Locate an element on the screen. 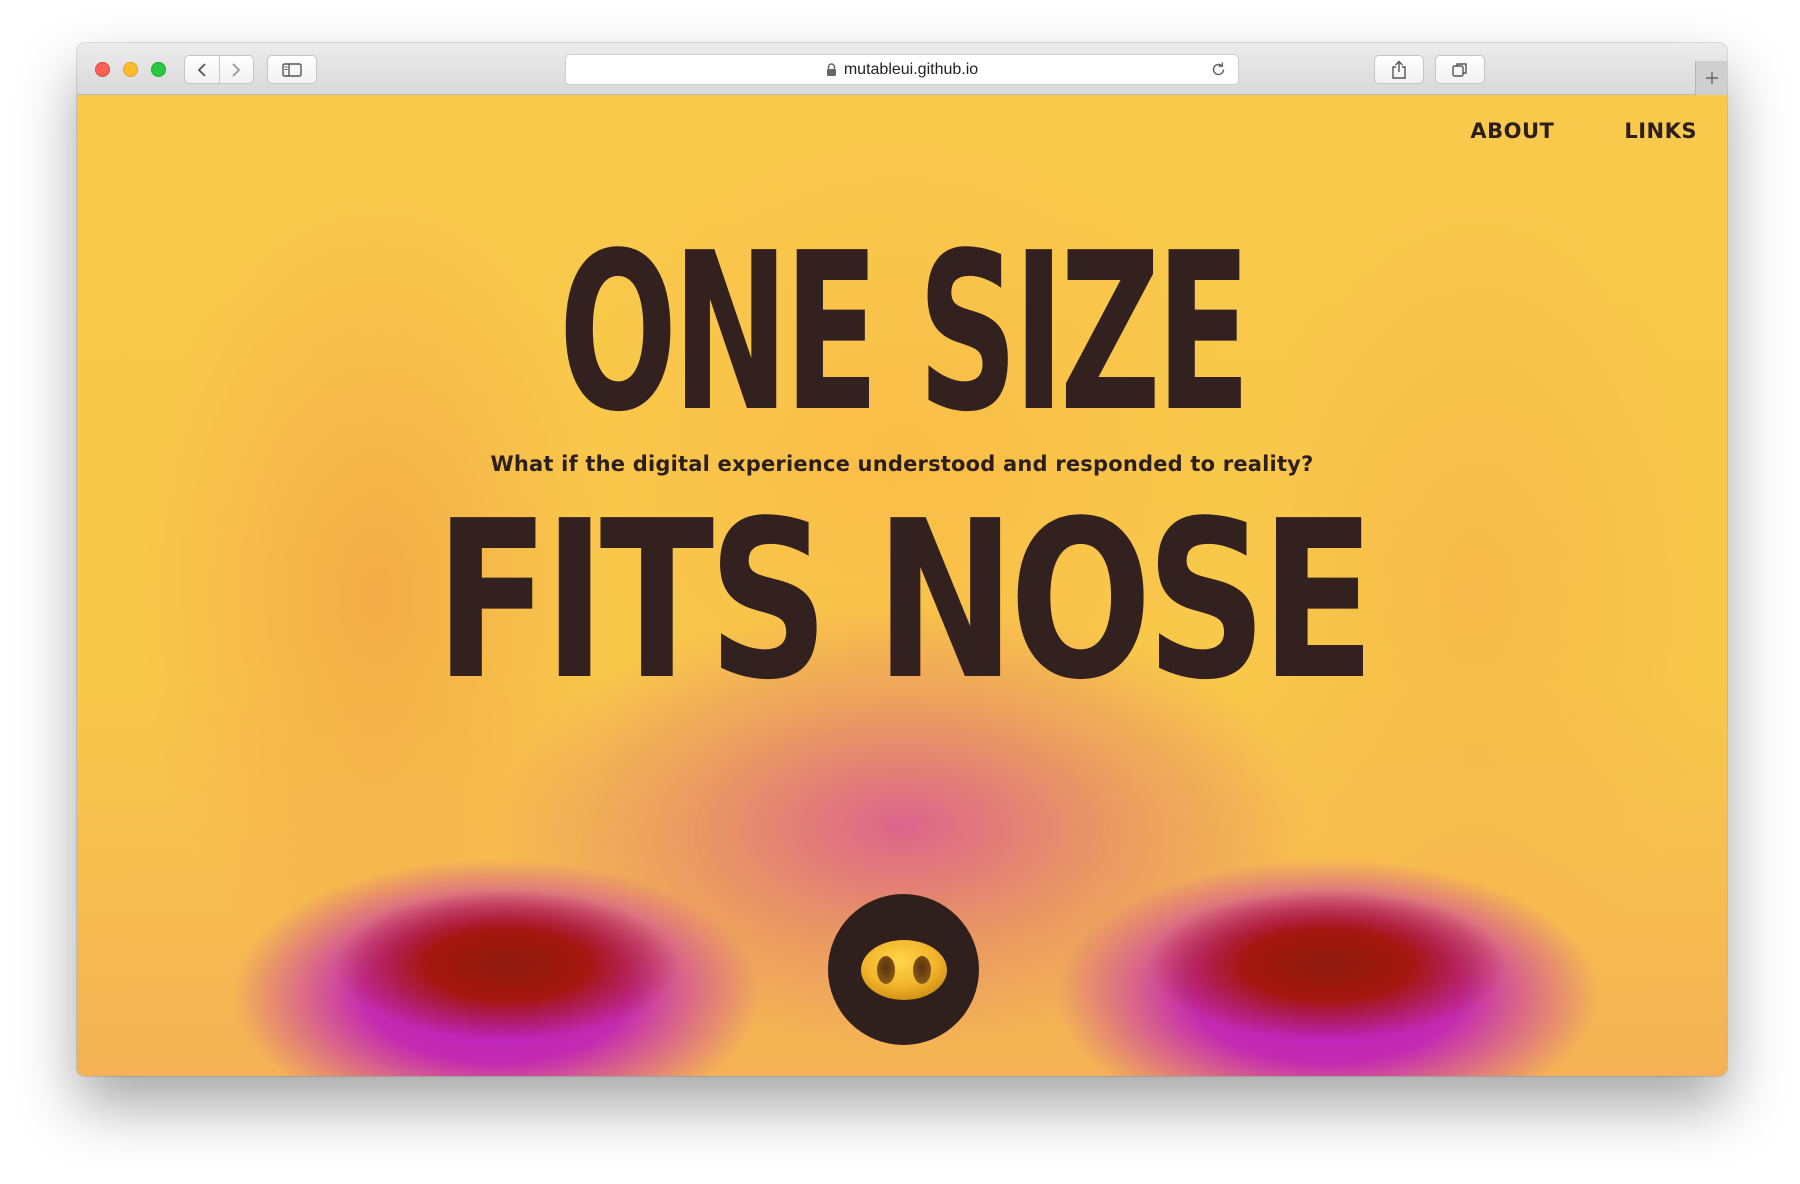  chevron-left-icon is located at coordinates (201, 69).